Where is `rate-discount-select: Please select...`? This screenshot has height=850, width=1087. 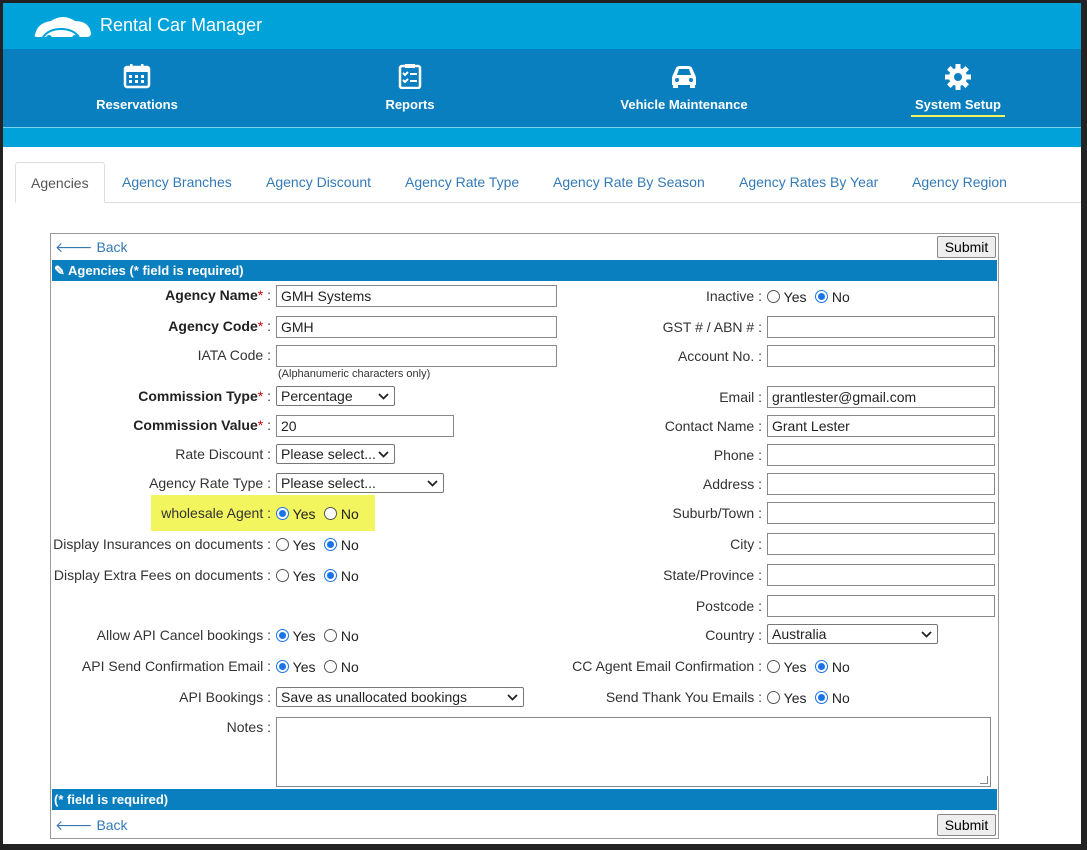
rate-discount-select: Please select... is located at coordinates (335, 454).